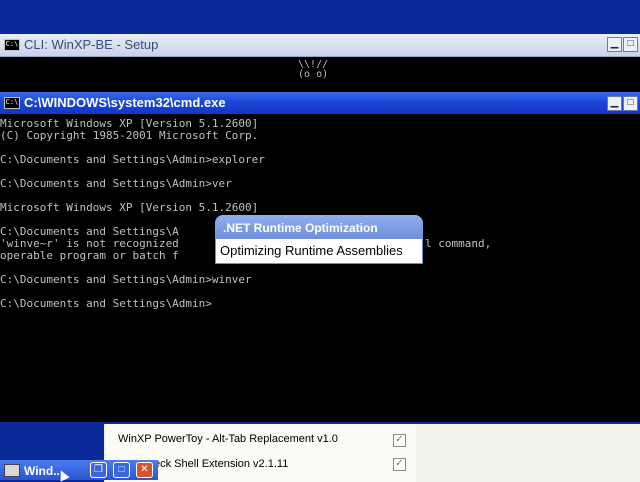  Describe the element at coordinates (89, 255) in the screenshot. I see `console-line: operable program or batch f` at that location.